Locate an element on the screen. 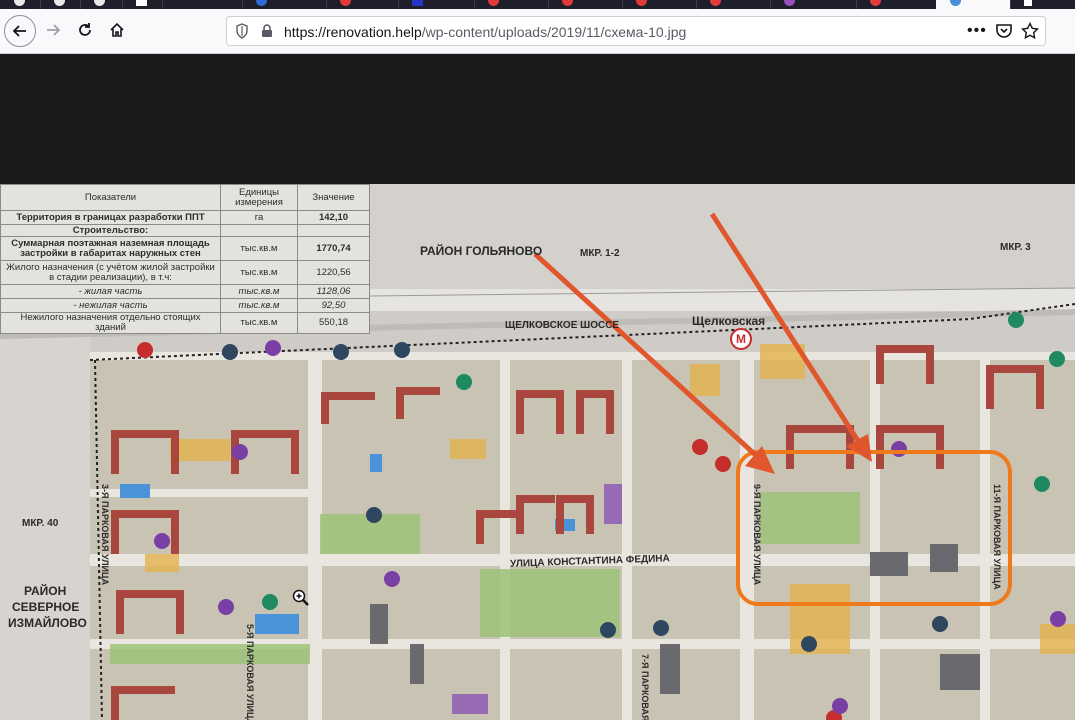  district-izmaylovo-label-1: РАЙОН is located at coordinates (45, 591).